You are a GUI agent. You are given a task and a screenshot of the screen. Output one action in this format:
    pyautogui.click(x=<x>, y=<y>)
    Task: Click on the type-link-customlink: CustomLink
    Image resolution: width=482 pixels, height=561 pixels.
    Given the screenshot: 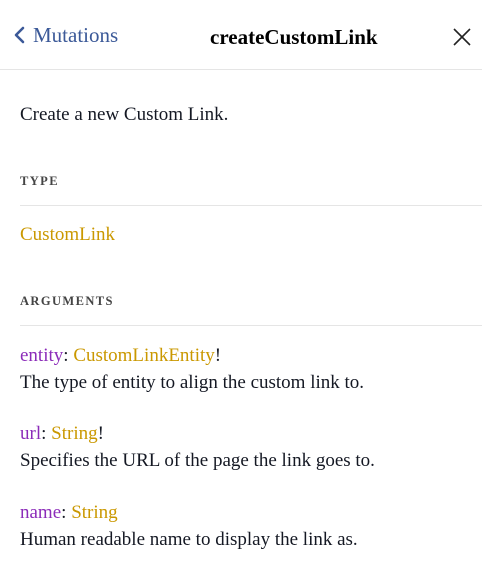 What is the action you would take?
    pyautogui.click(x=67, y=235)
    